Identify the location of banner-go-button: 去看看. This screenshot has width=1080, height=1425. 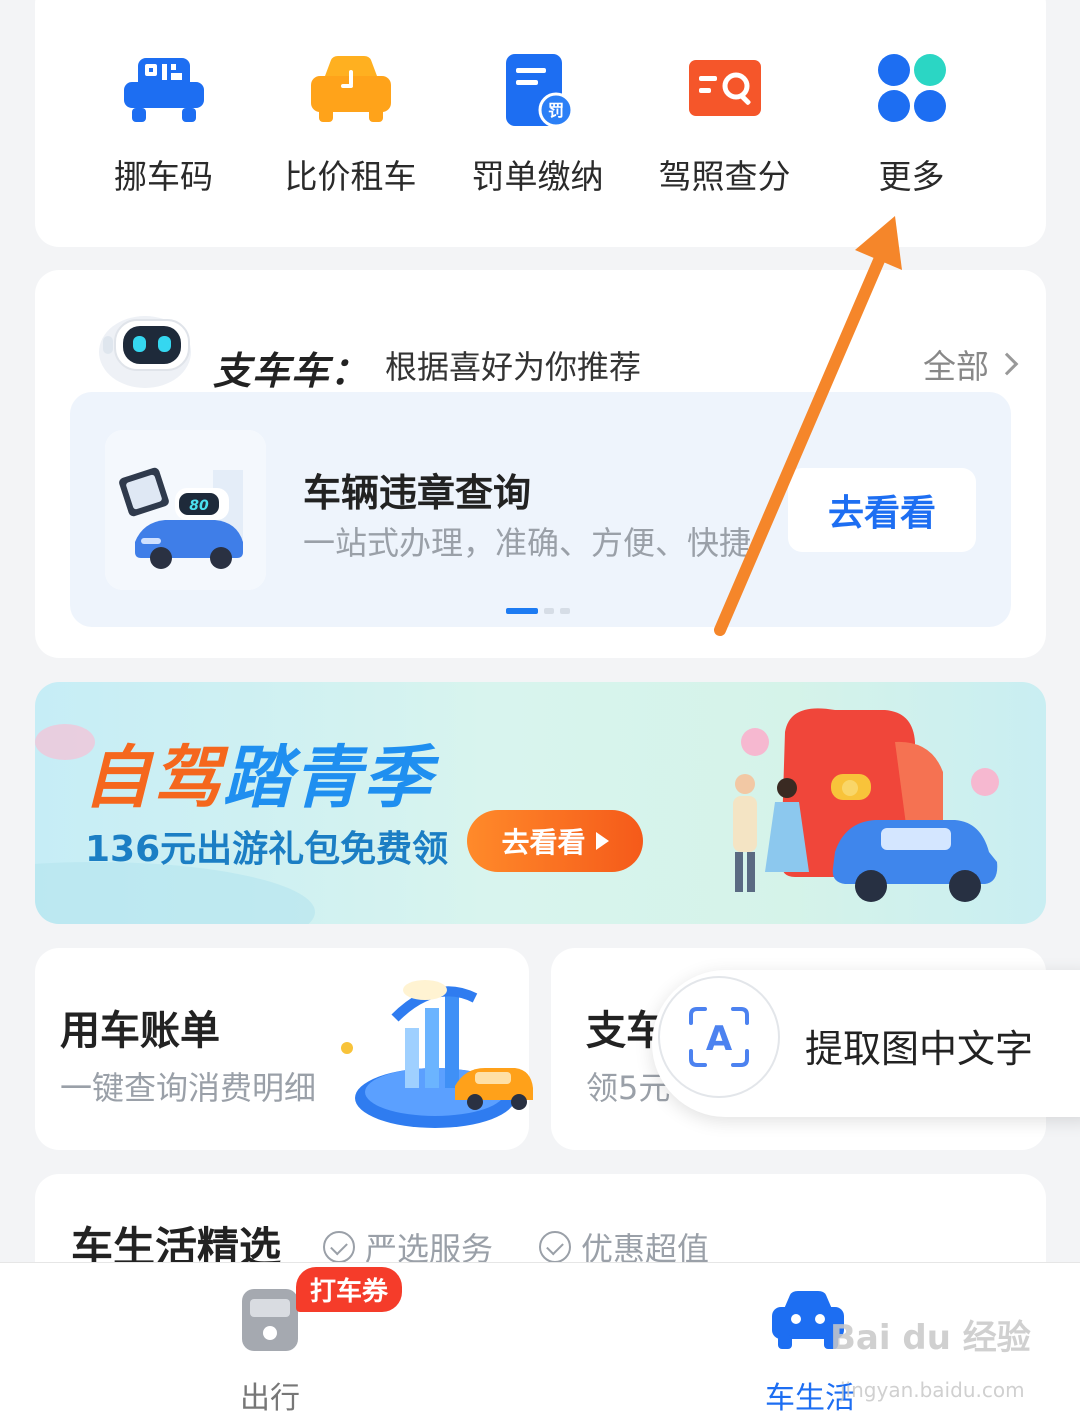
(555, 841).